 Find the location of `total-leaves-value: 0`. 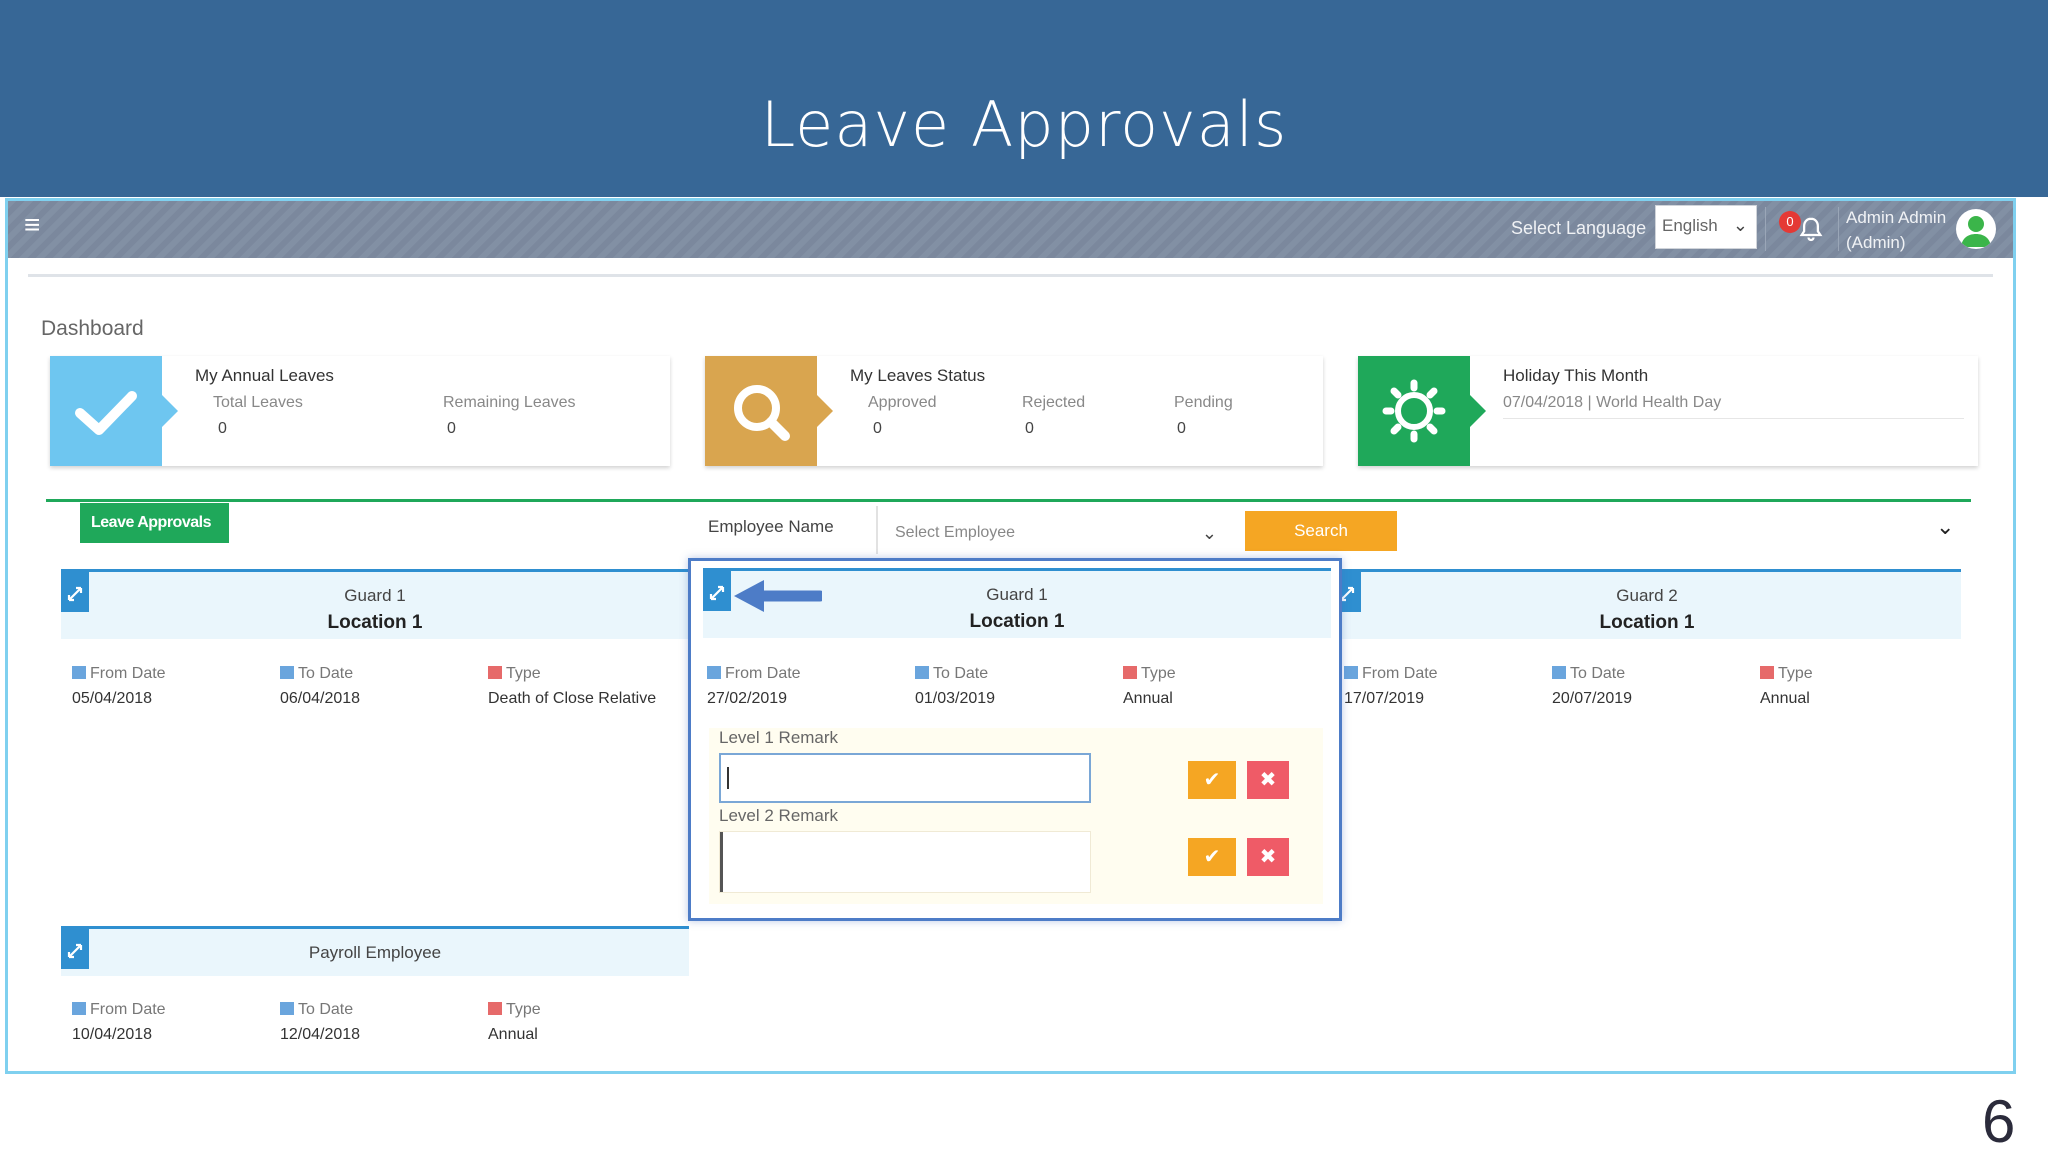

total-leaves-value: 0 is located at coordinates (222, 428).